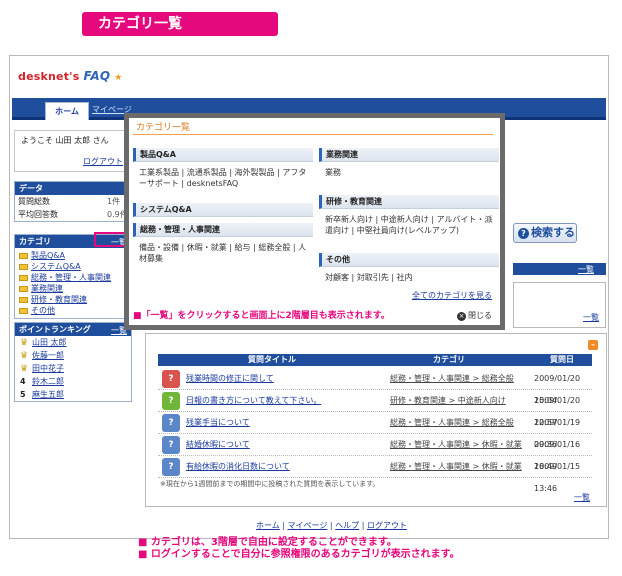  Describe the element at coordinates (375, 360) in the screenshot. I see `table-header: 質問タイトル カテゴリ 質問日` at that location.